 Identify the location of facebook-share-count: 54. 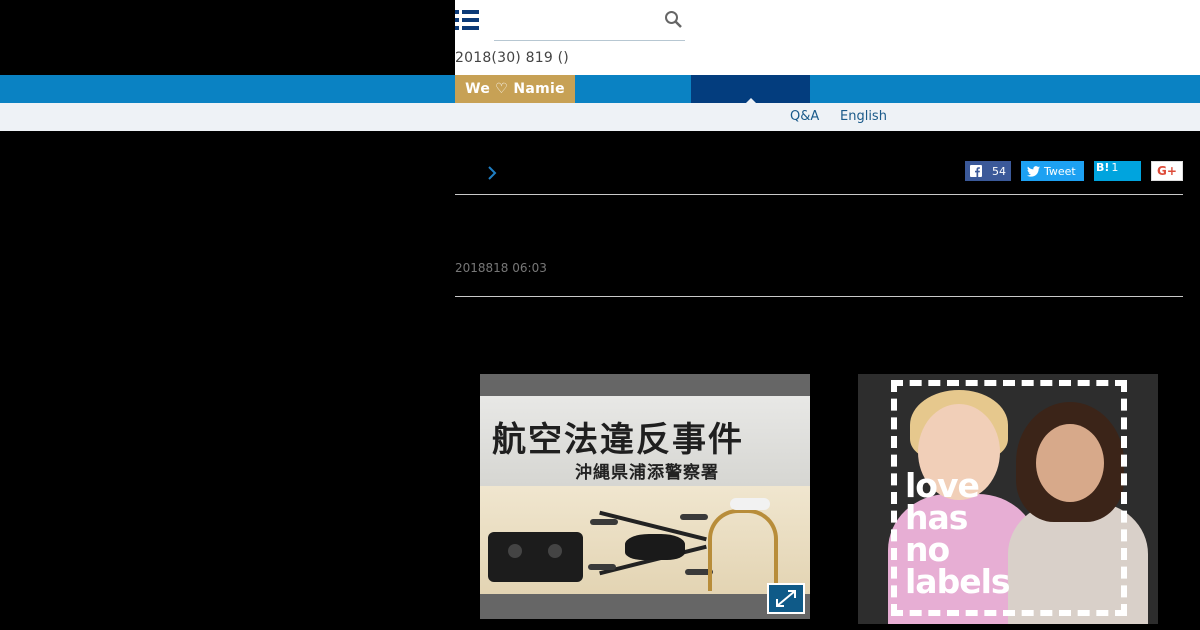
(999, 171).